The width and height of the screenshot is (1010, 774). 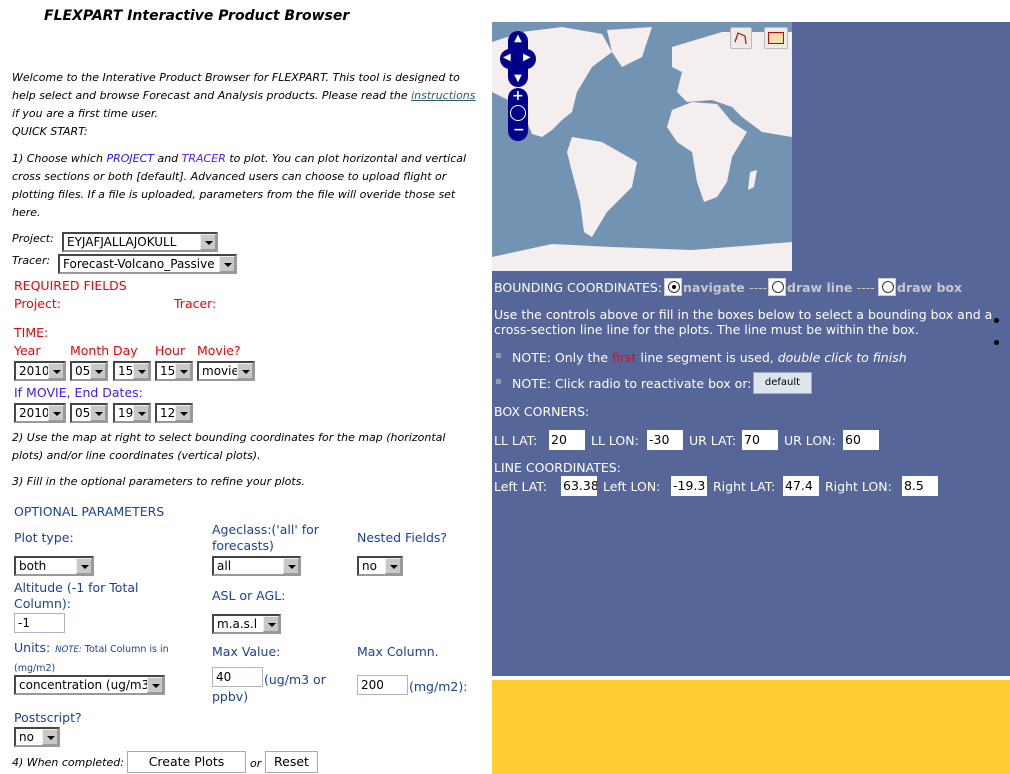 I want to click on day-select: 15, so click(x=132, y=371).